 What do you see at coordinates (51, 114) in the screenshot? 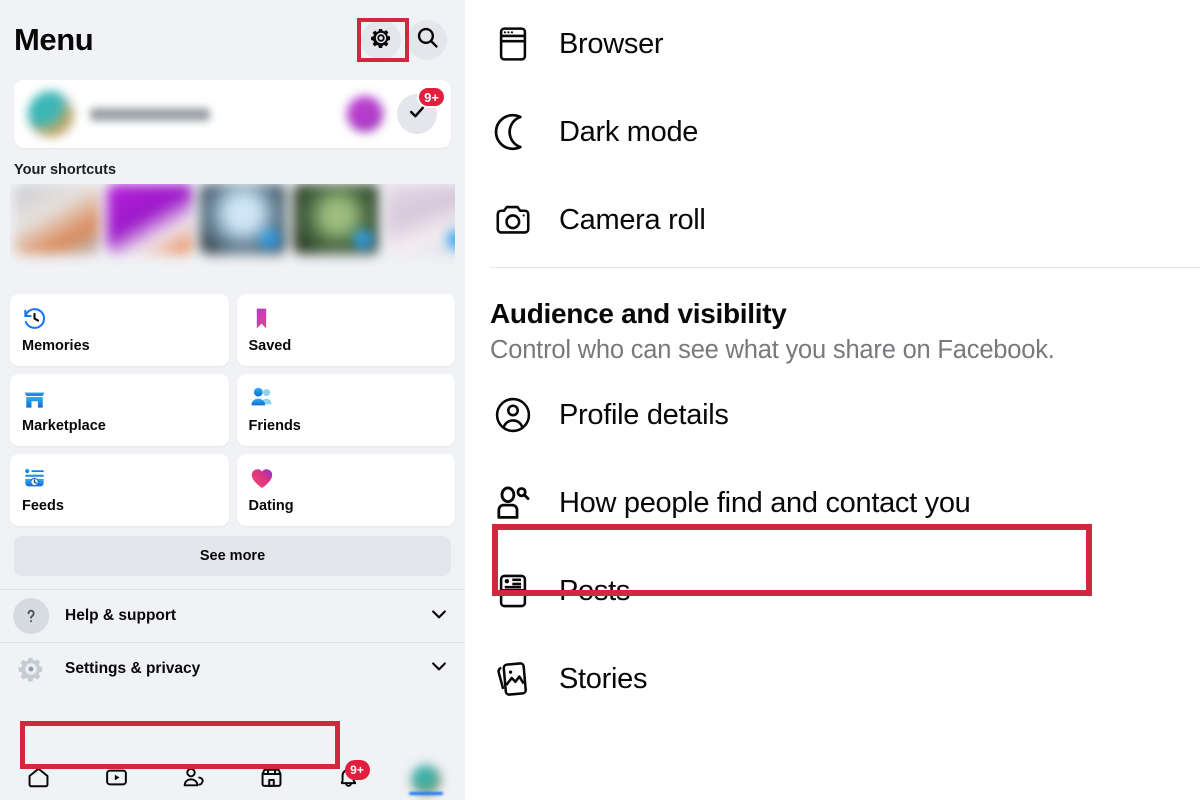
I see `avatar` at bounding box center [51, 114].